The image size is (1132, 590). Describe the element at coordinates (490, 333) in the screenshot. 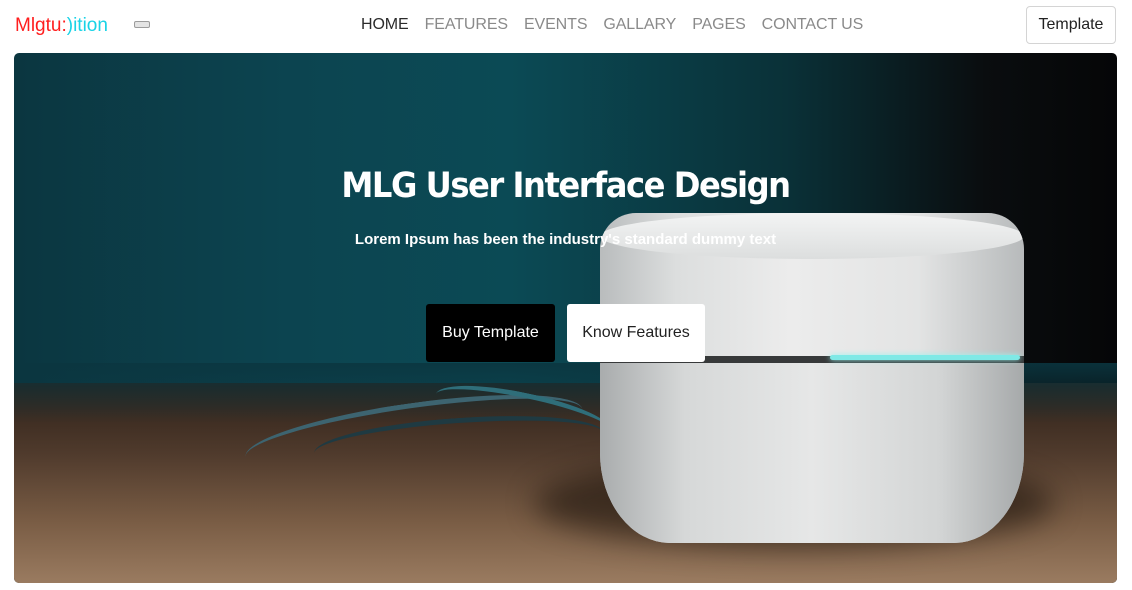

I see `buy-template-button: Buy Template` at that location.